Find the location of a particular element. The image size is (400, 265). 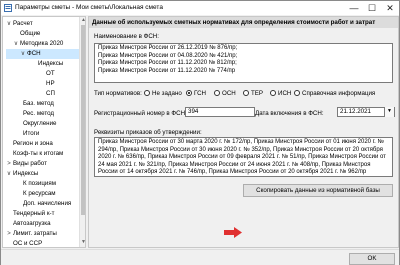

tree-item-itogi: Итоги is located at coordinates (42, 134).